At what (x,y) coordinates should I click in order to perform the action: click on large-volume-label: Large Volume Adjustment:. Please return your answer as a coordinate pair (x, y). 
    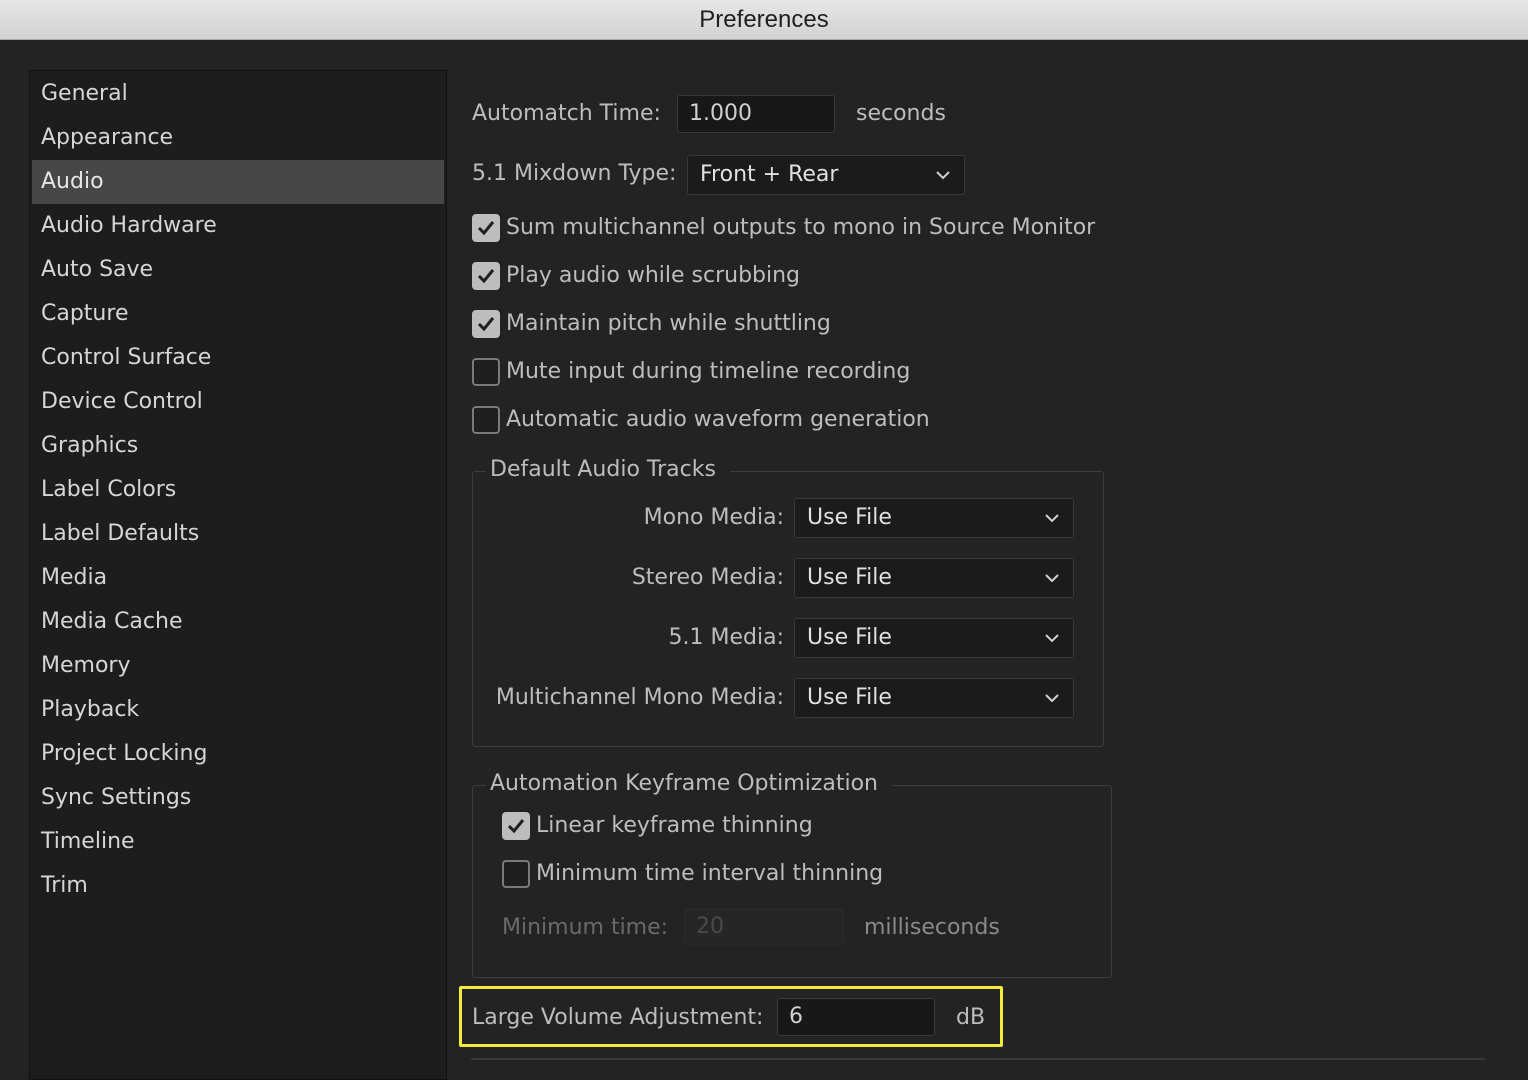
    Looking at the image, I should click on (618, 1017).